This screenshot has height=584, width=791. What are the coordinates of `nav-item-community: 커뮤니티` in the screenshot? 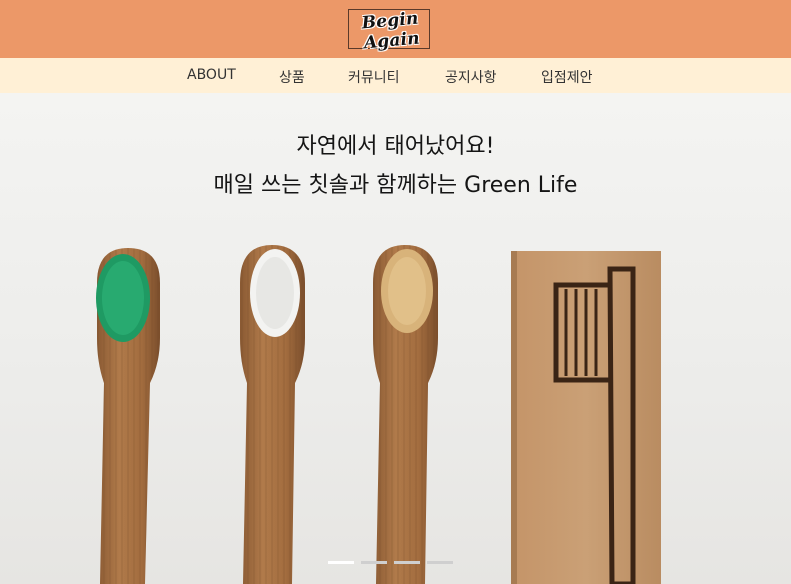 It's located at (374, 77).